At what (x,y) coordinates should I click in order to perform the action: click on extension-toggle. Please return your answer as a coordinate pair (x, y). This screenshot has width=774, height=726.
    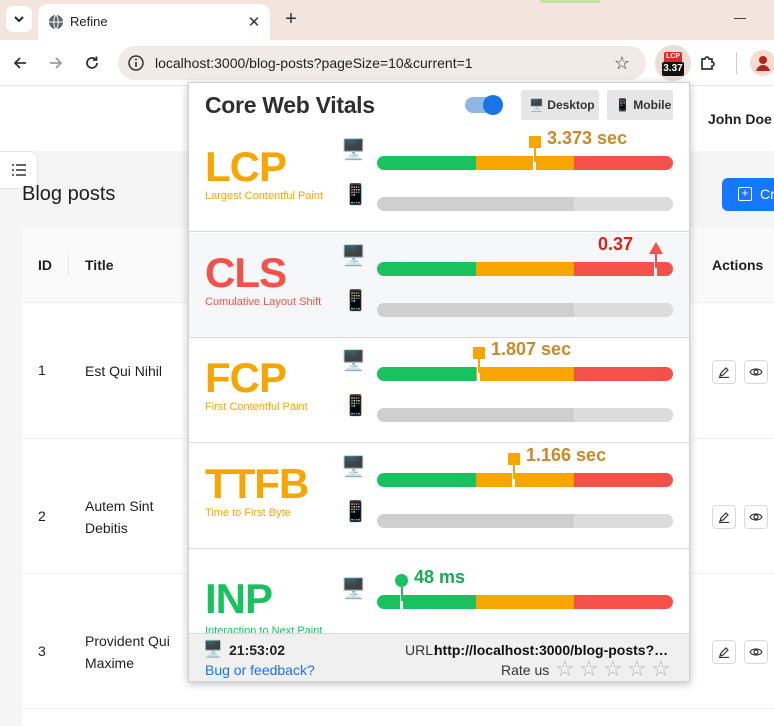
    Looking at the image, I should click on (484, 105).